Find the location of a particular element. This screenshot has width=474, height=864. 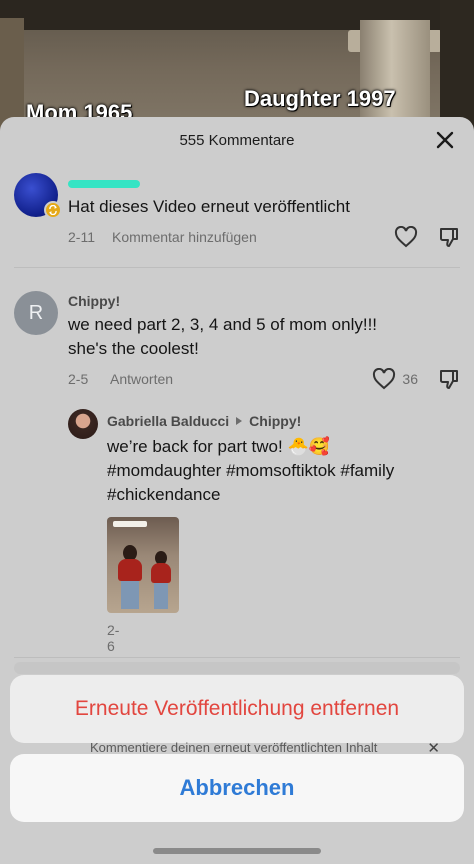

redacted-username is located at coordinates (104, 184).